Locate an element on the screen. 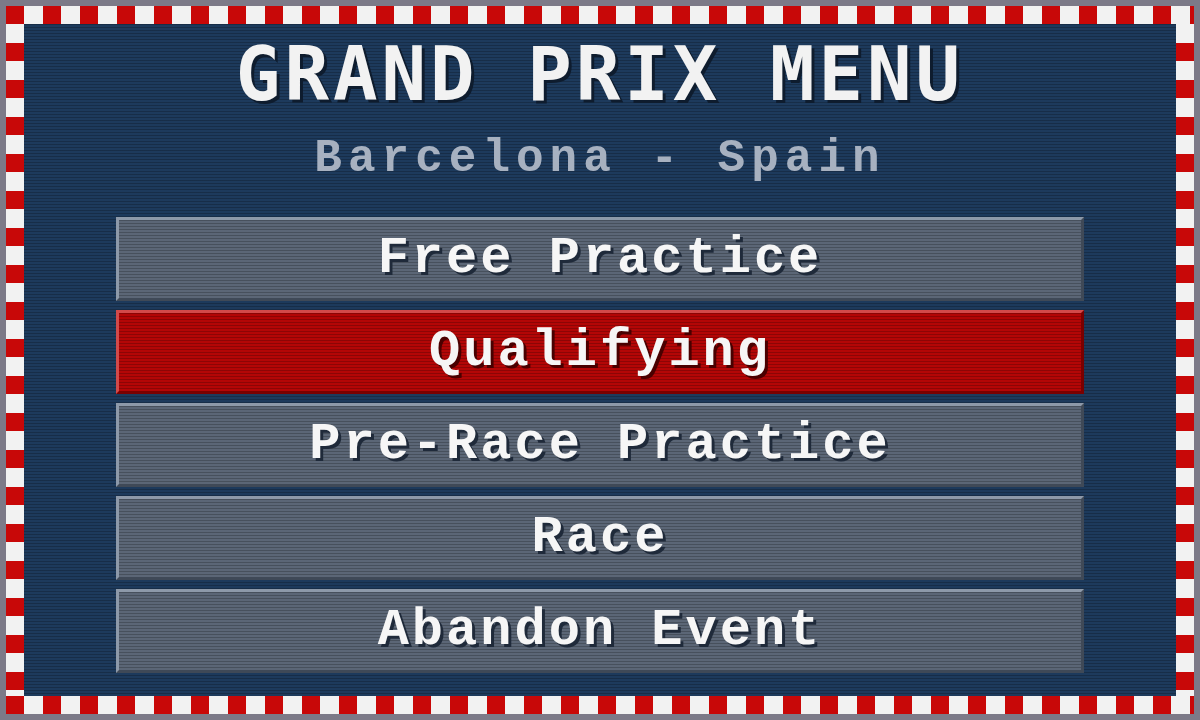 This screenshot has width=1200, height=720. menu-title: GRAND PRIX MENU is located at coordinates (600, 75).